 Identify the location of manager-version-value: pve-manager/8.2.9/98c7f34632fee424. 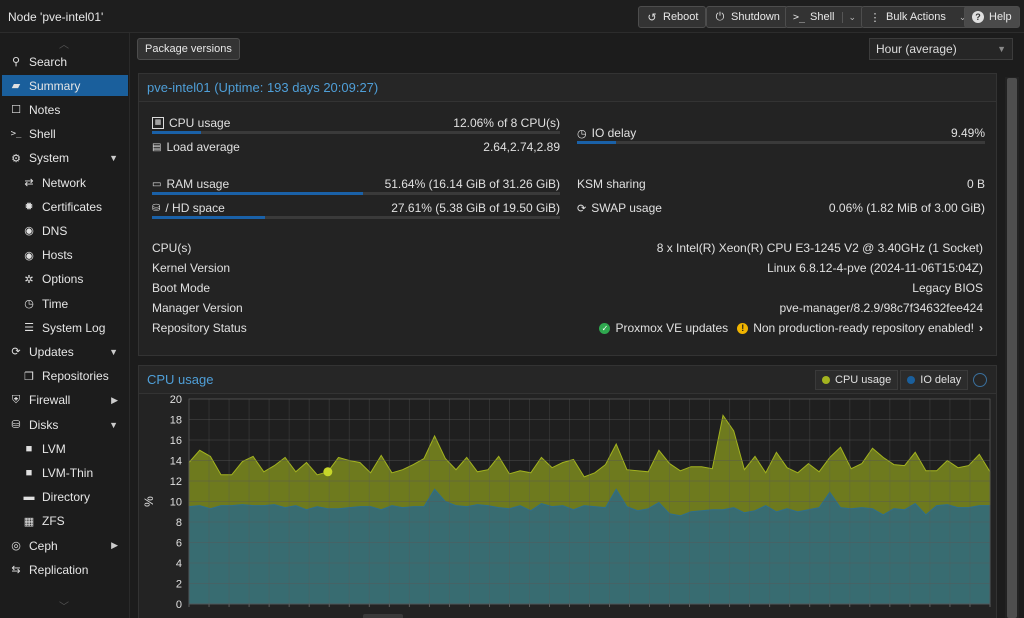
(881, 308).